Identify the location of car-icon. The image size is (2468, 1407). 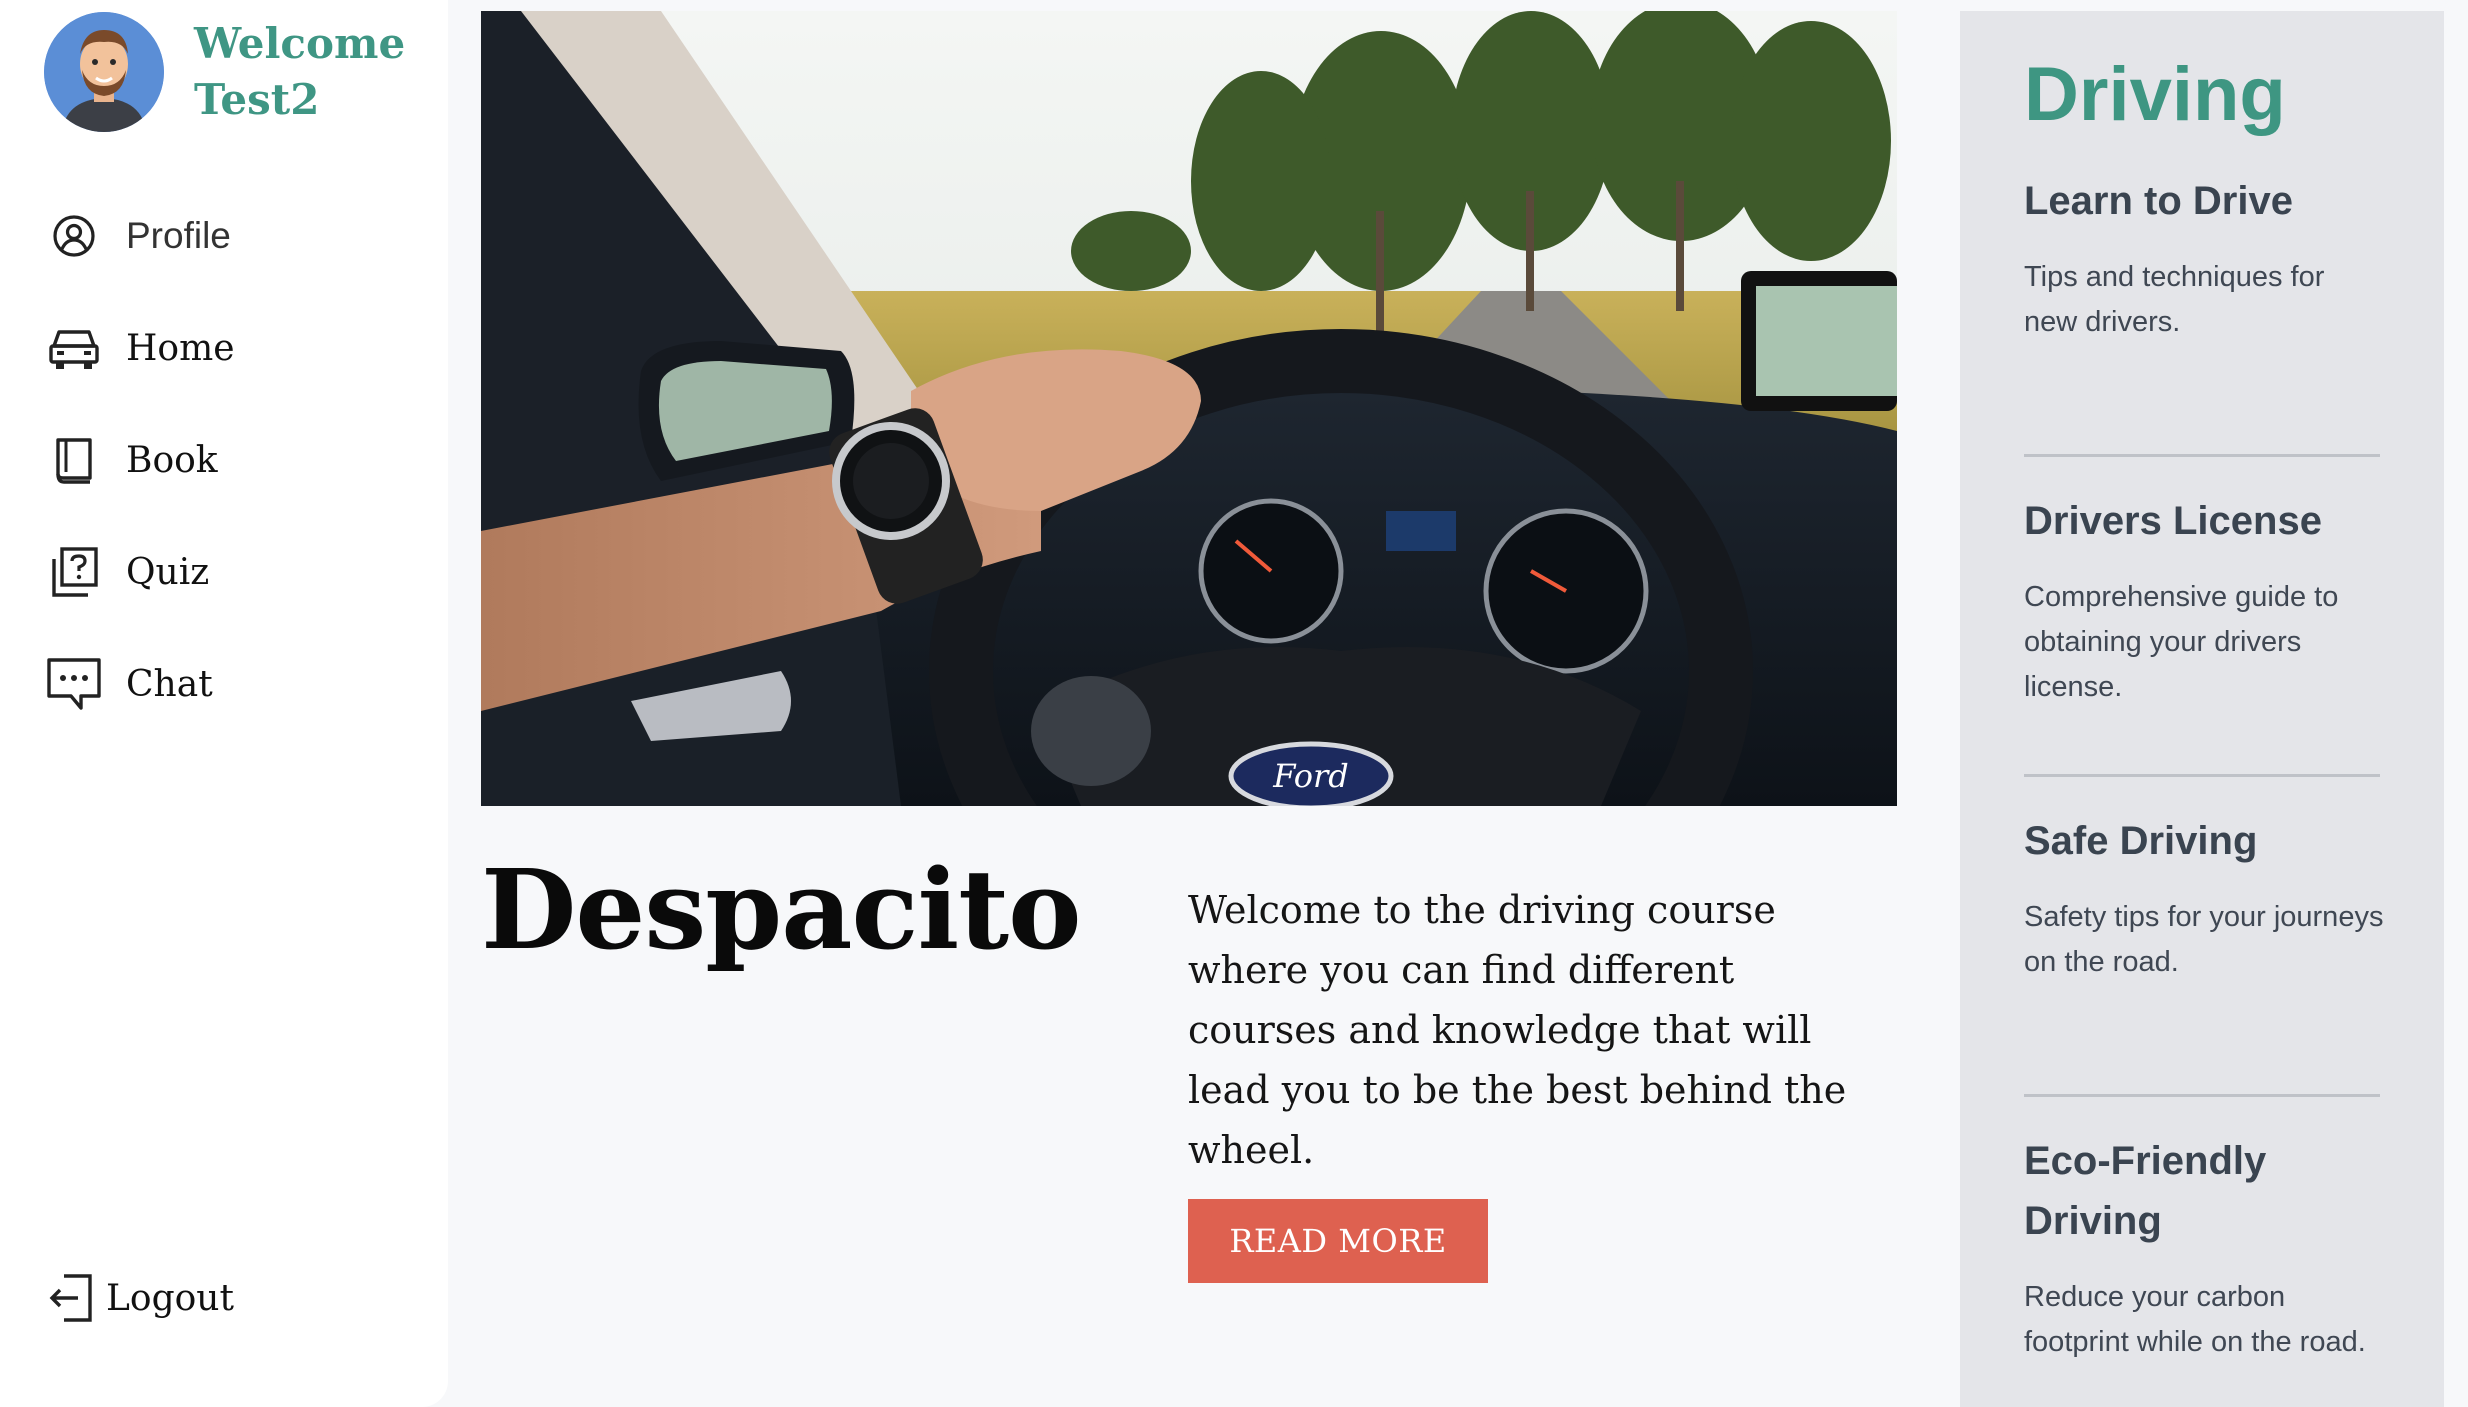
(74, 348).